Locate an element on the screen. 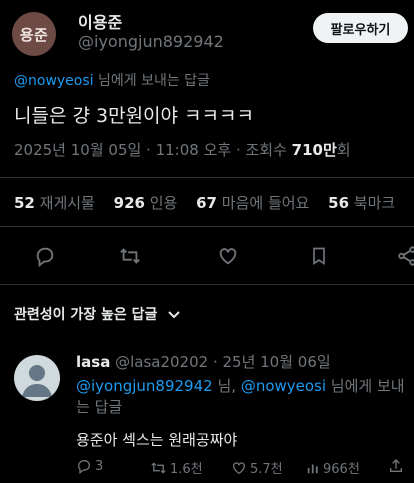  reply-mention-sep: 님, is located at coordinates (226, 386).